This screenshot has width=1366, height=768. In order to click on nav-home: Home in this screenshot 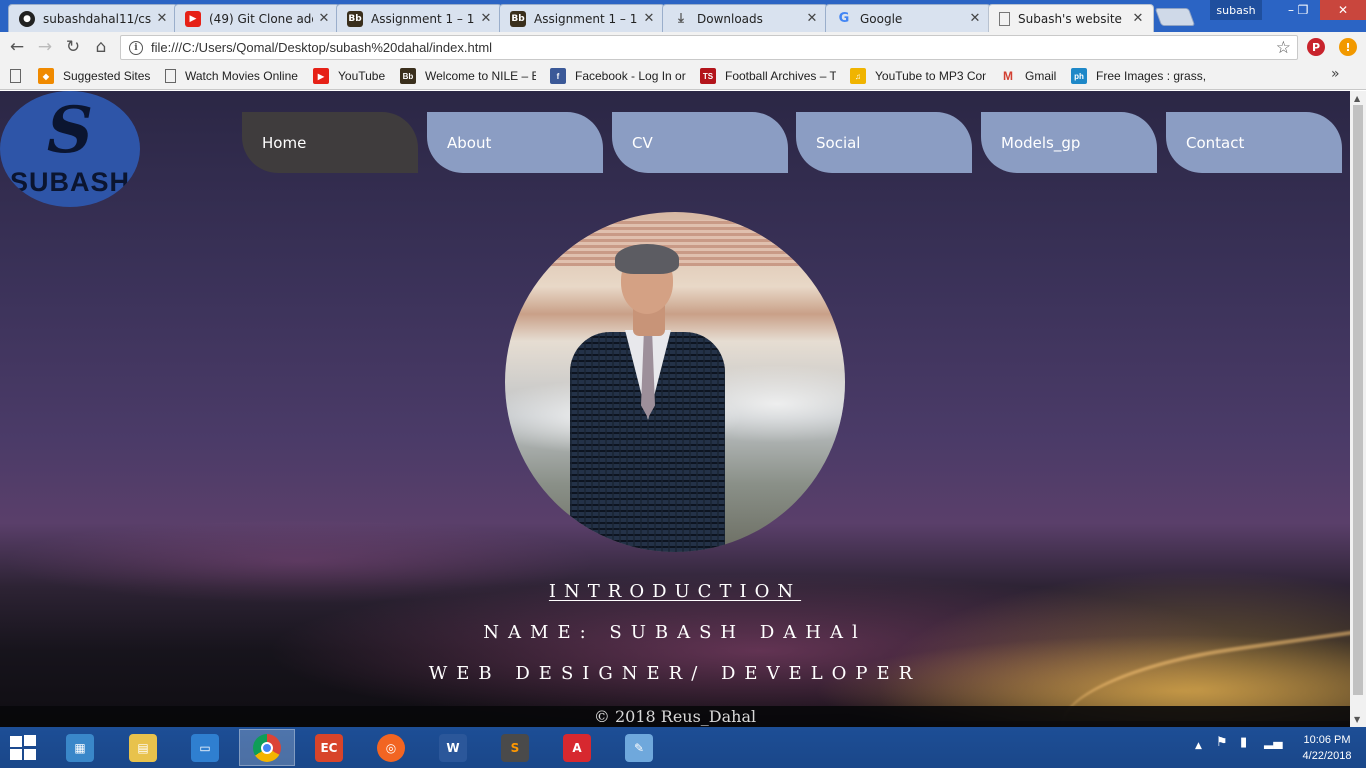, I will do `click(330, 142)`.